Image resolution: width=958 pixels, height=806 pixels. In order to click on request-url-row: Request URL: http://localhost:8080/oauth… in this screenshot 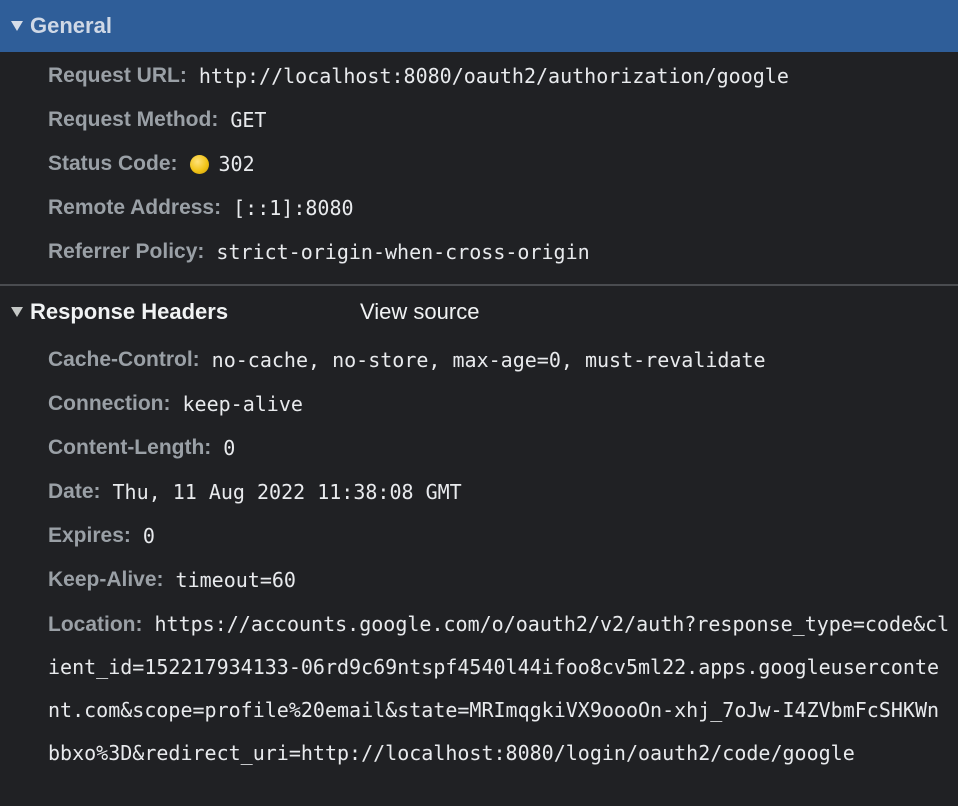, I will do `click(479, 76)`.